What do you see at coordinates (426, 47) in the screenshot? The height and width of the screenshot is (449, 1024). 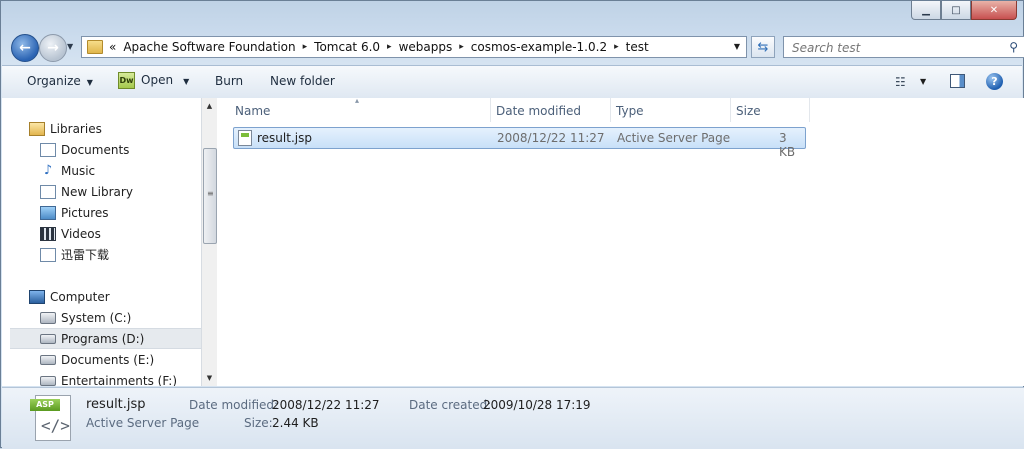 I see `breadcrumb-webapps: webapps` at bounding box center [426, 47].